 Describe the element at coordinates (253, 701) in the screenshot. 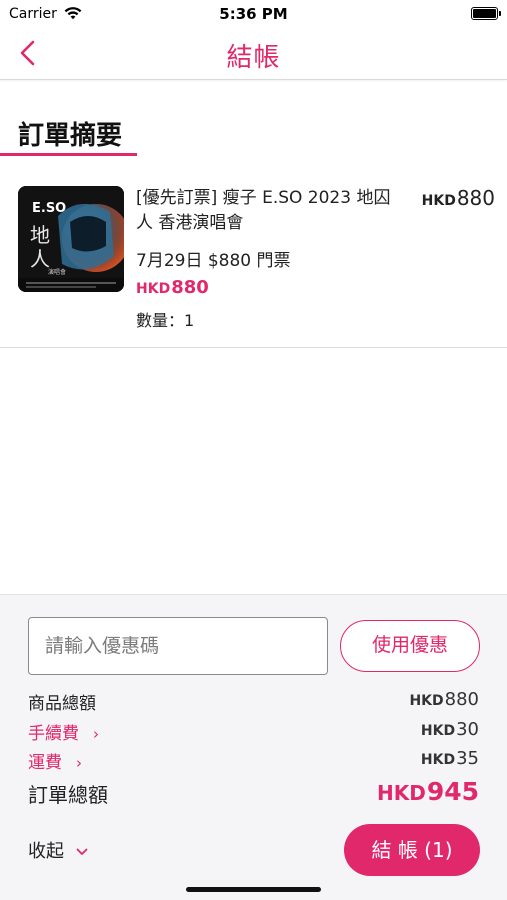

I see `subtotal-row: 商品總額 HKD880` at that location.